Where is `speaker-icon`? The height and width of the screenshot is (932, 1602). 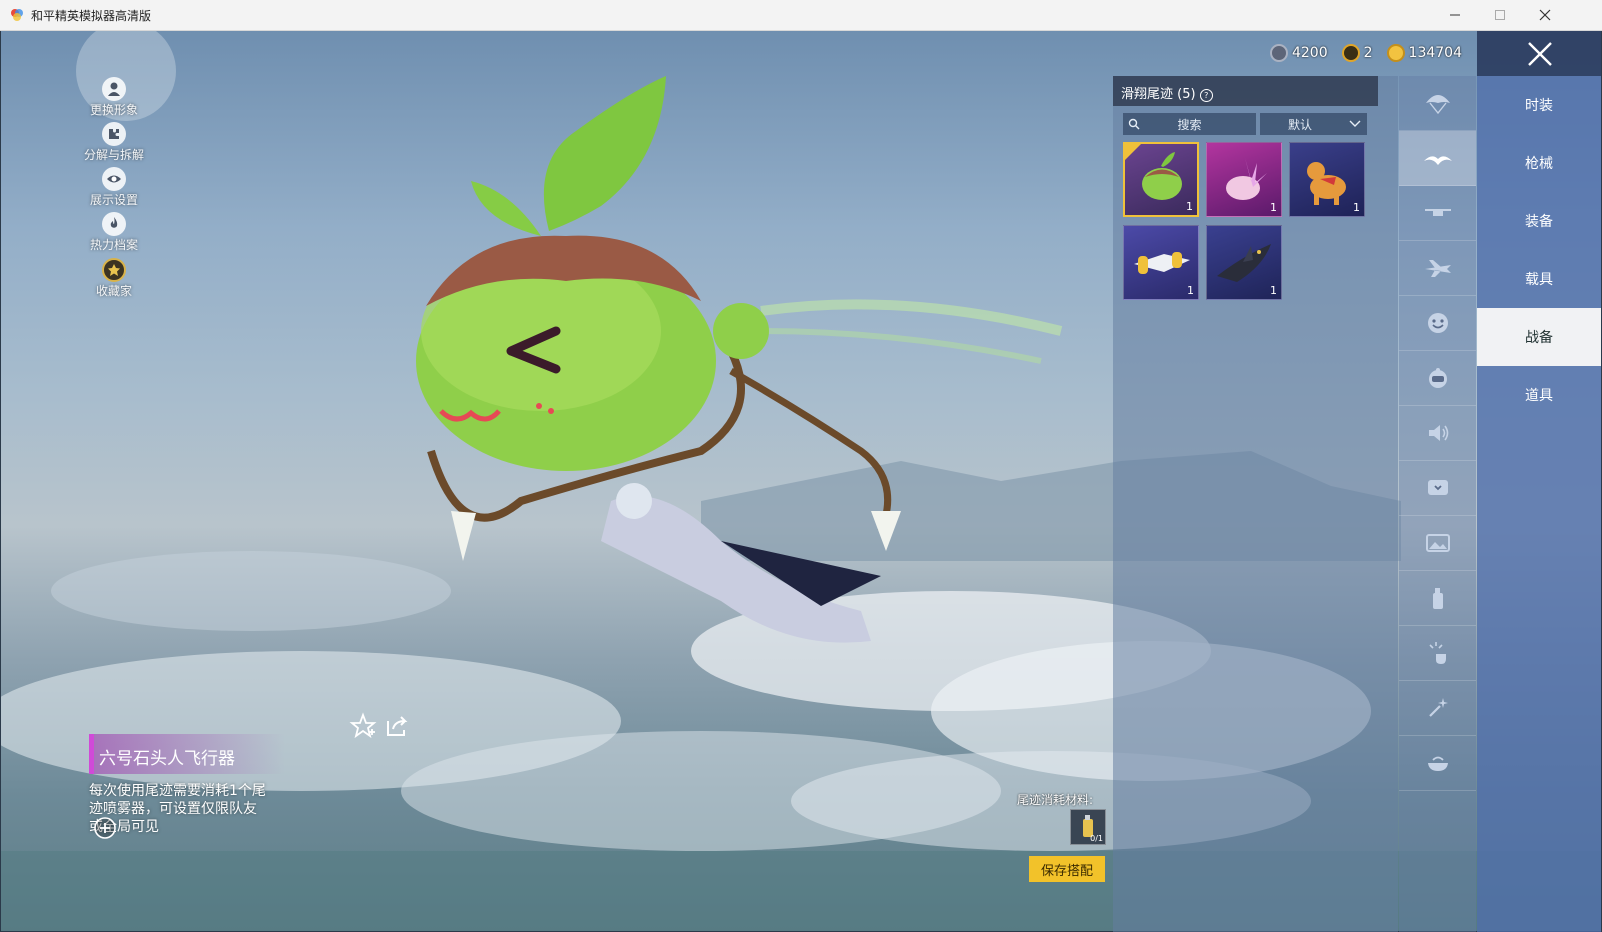 speaker-icon is located at coordinates (1438, 433).